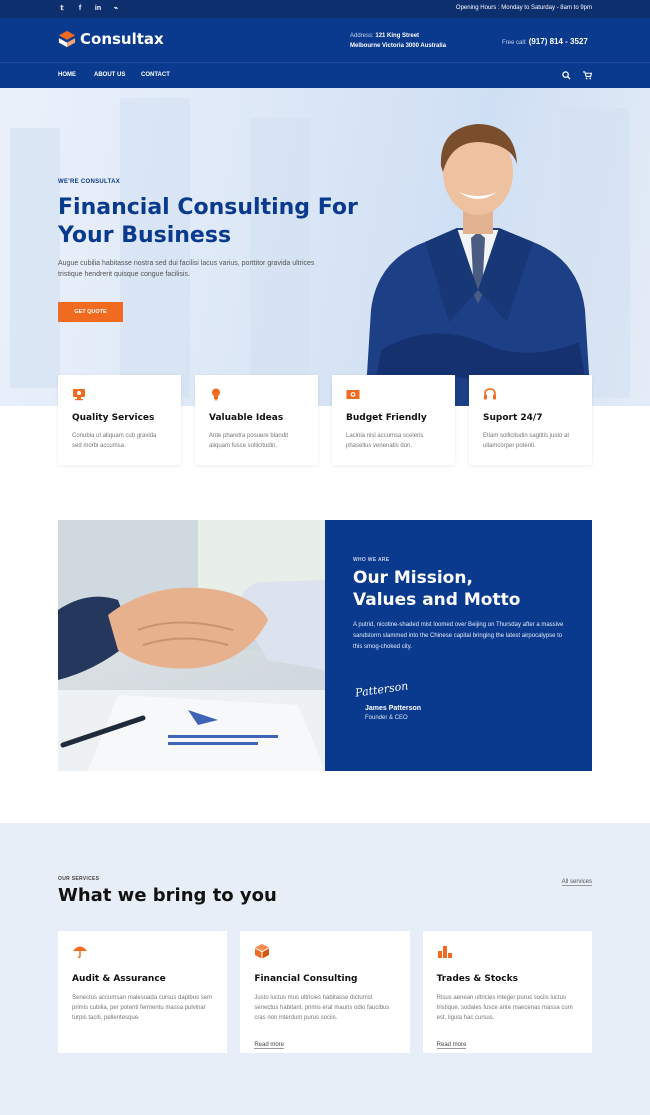  Describe the element at coordinates (113, 418) in the screenshot. I see `feature-title: Quality Services` at that location.